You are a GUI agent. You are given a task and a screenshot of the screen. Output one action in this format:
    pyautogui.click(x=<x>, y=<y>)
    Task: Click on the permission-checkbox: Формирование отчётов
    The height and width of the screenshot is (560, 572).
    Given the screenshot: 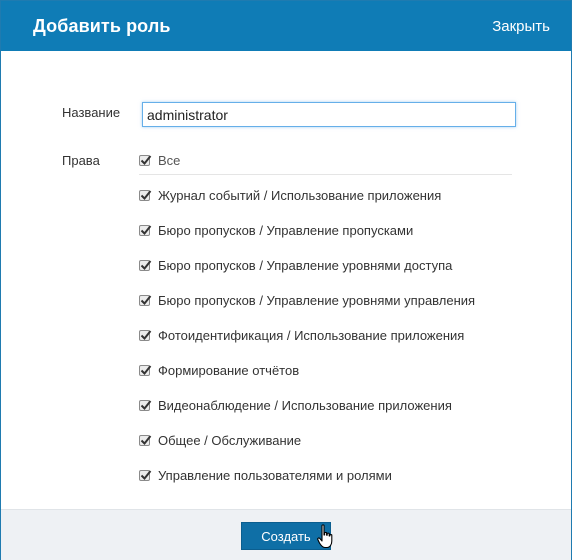 What is the action you would take?
    pyautogui.click(x=219, y=370)
    